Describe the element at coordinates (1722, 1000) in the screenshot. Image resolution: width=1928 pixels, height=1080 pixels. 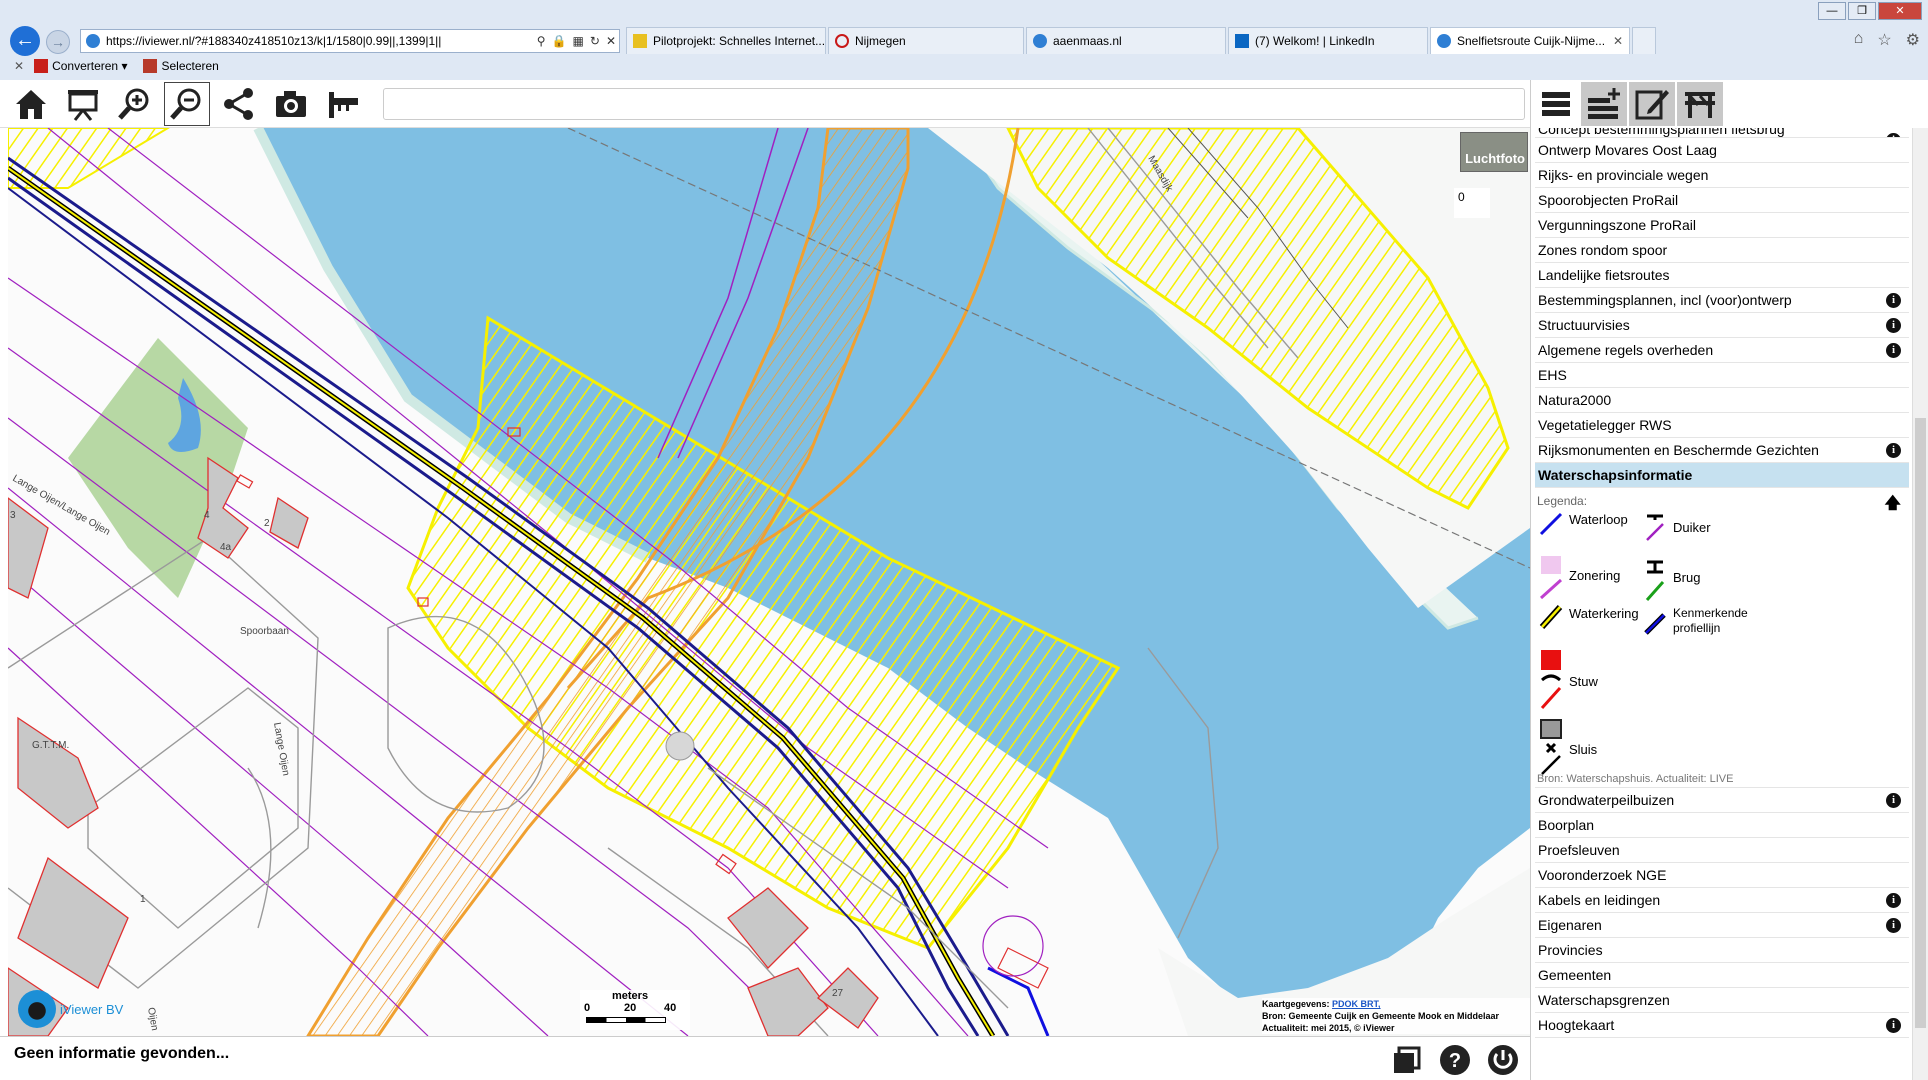
I see `layer-row: Waterschapsgrenzen` at that location.